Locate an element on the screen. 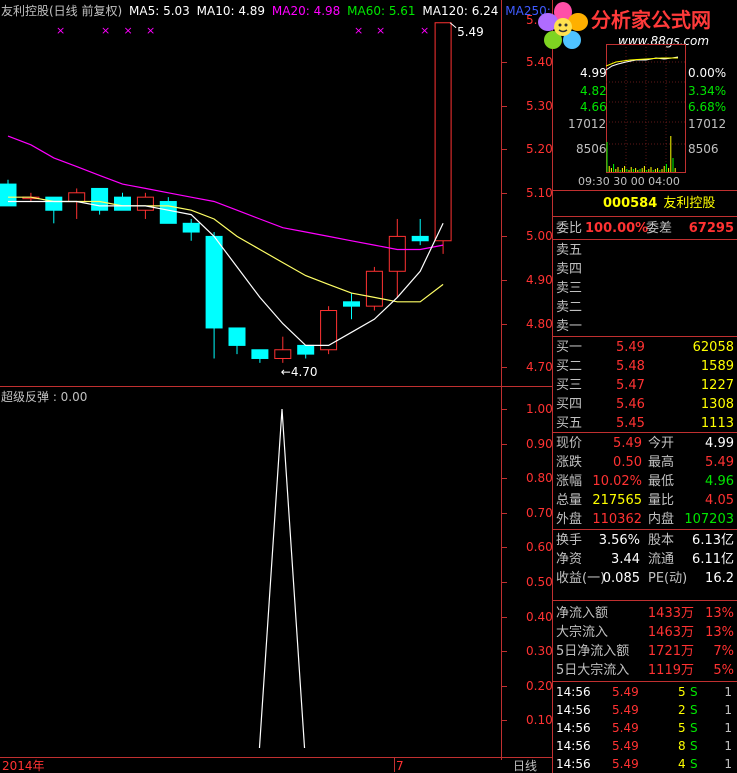 The height and width of the screenshot is (773, 737). ma60-label: MA60: 5.61 is located at coordinates (381, 11).